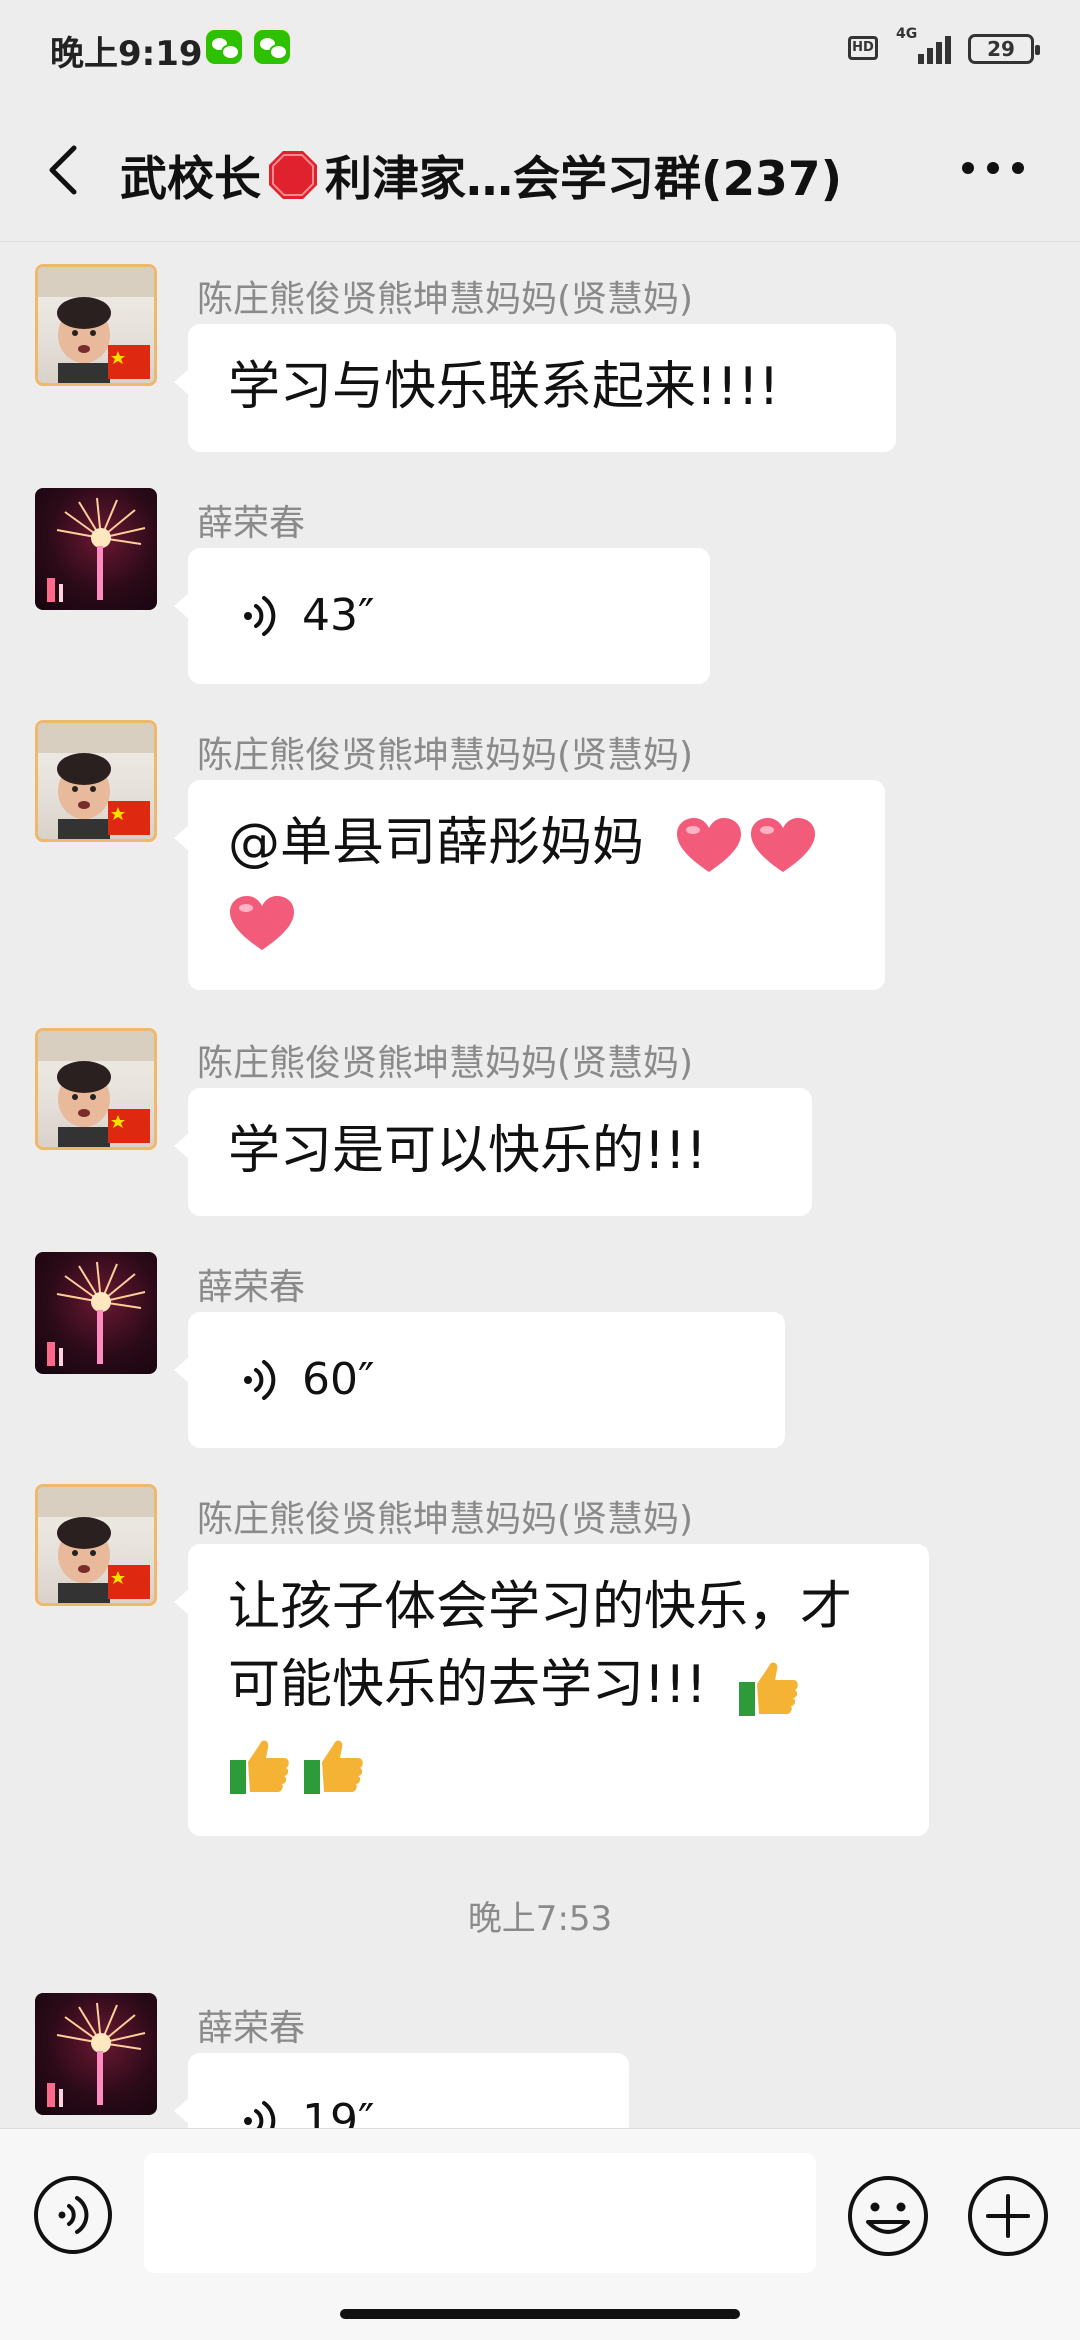 The width and height of the screenshot is (1080, 2340). Describe the element at coordinates (1001, 49) in the screenshot. I see `battery-level: 29` at that location.